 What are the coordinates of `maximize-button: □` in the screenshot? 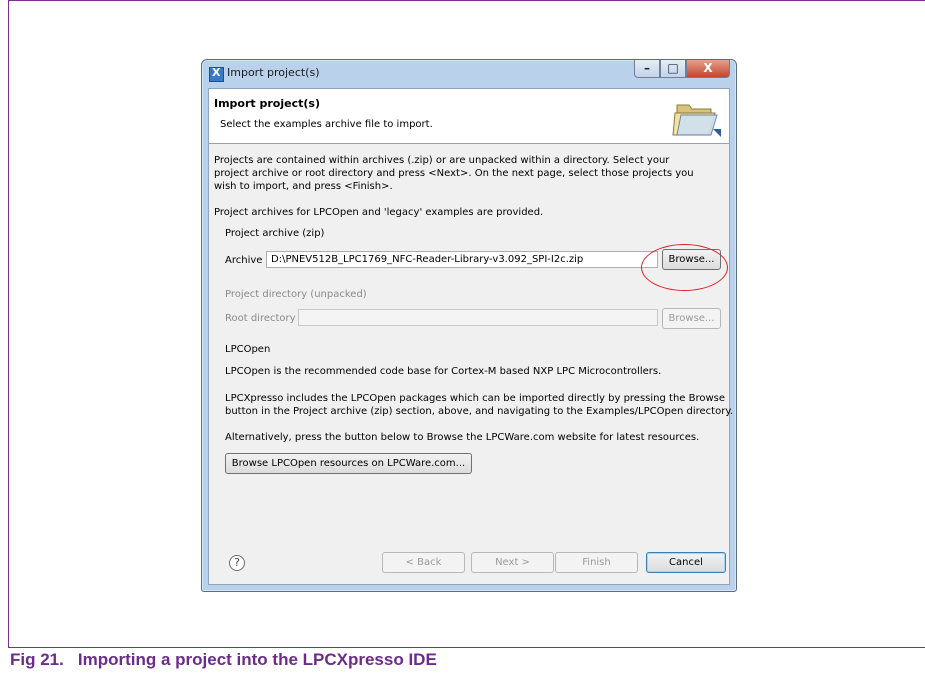 It's located at (673, 69).